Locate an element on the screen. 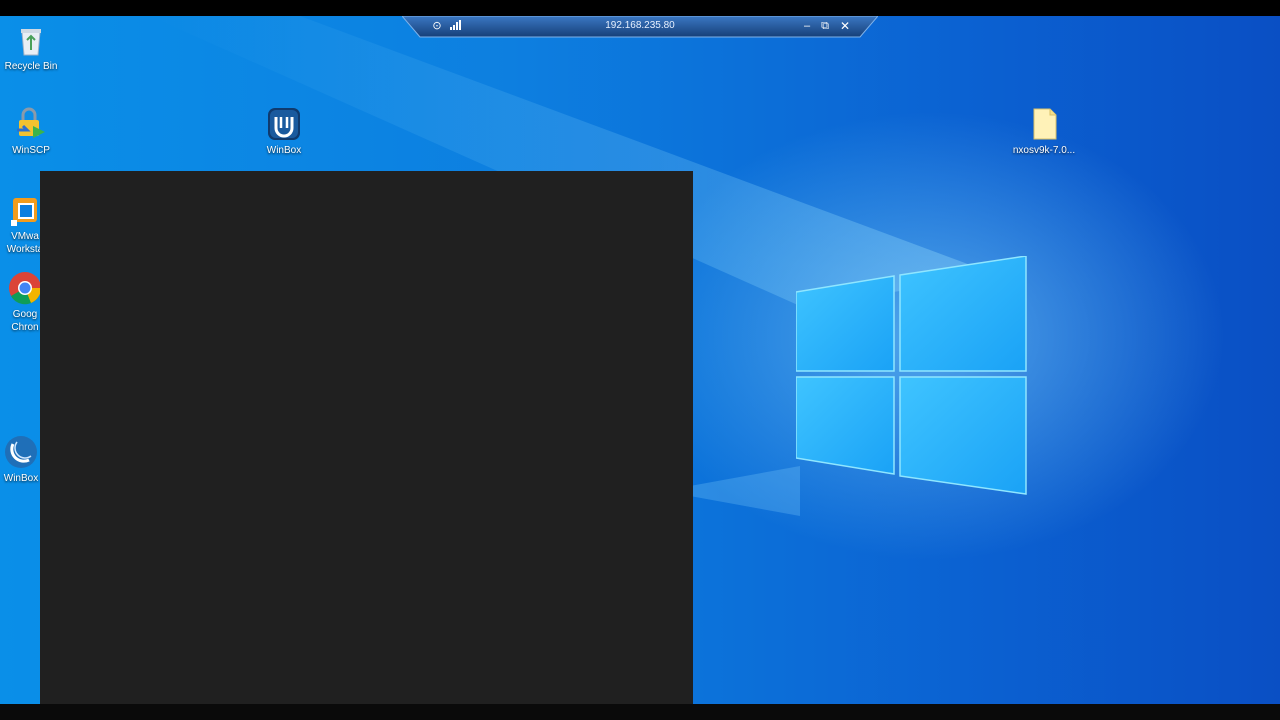 This screenshot has height=720, width=1280. icon-label: Recycle Bin is located at coordinates (31, 66).